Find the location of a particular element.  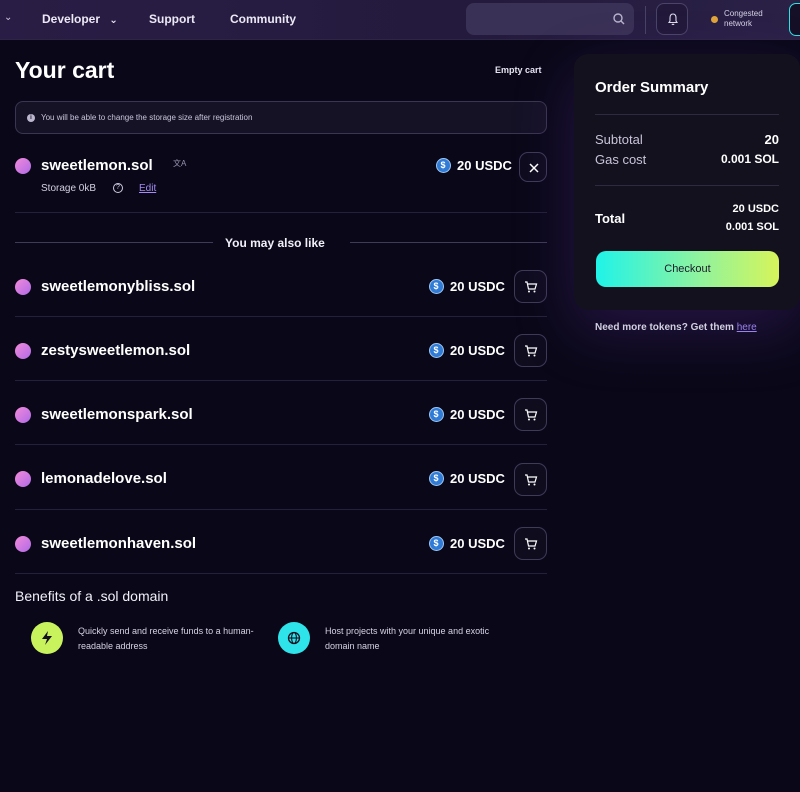

nav-support: Support is located at coordinates (172, 19).